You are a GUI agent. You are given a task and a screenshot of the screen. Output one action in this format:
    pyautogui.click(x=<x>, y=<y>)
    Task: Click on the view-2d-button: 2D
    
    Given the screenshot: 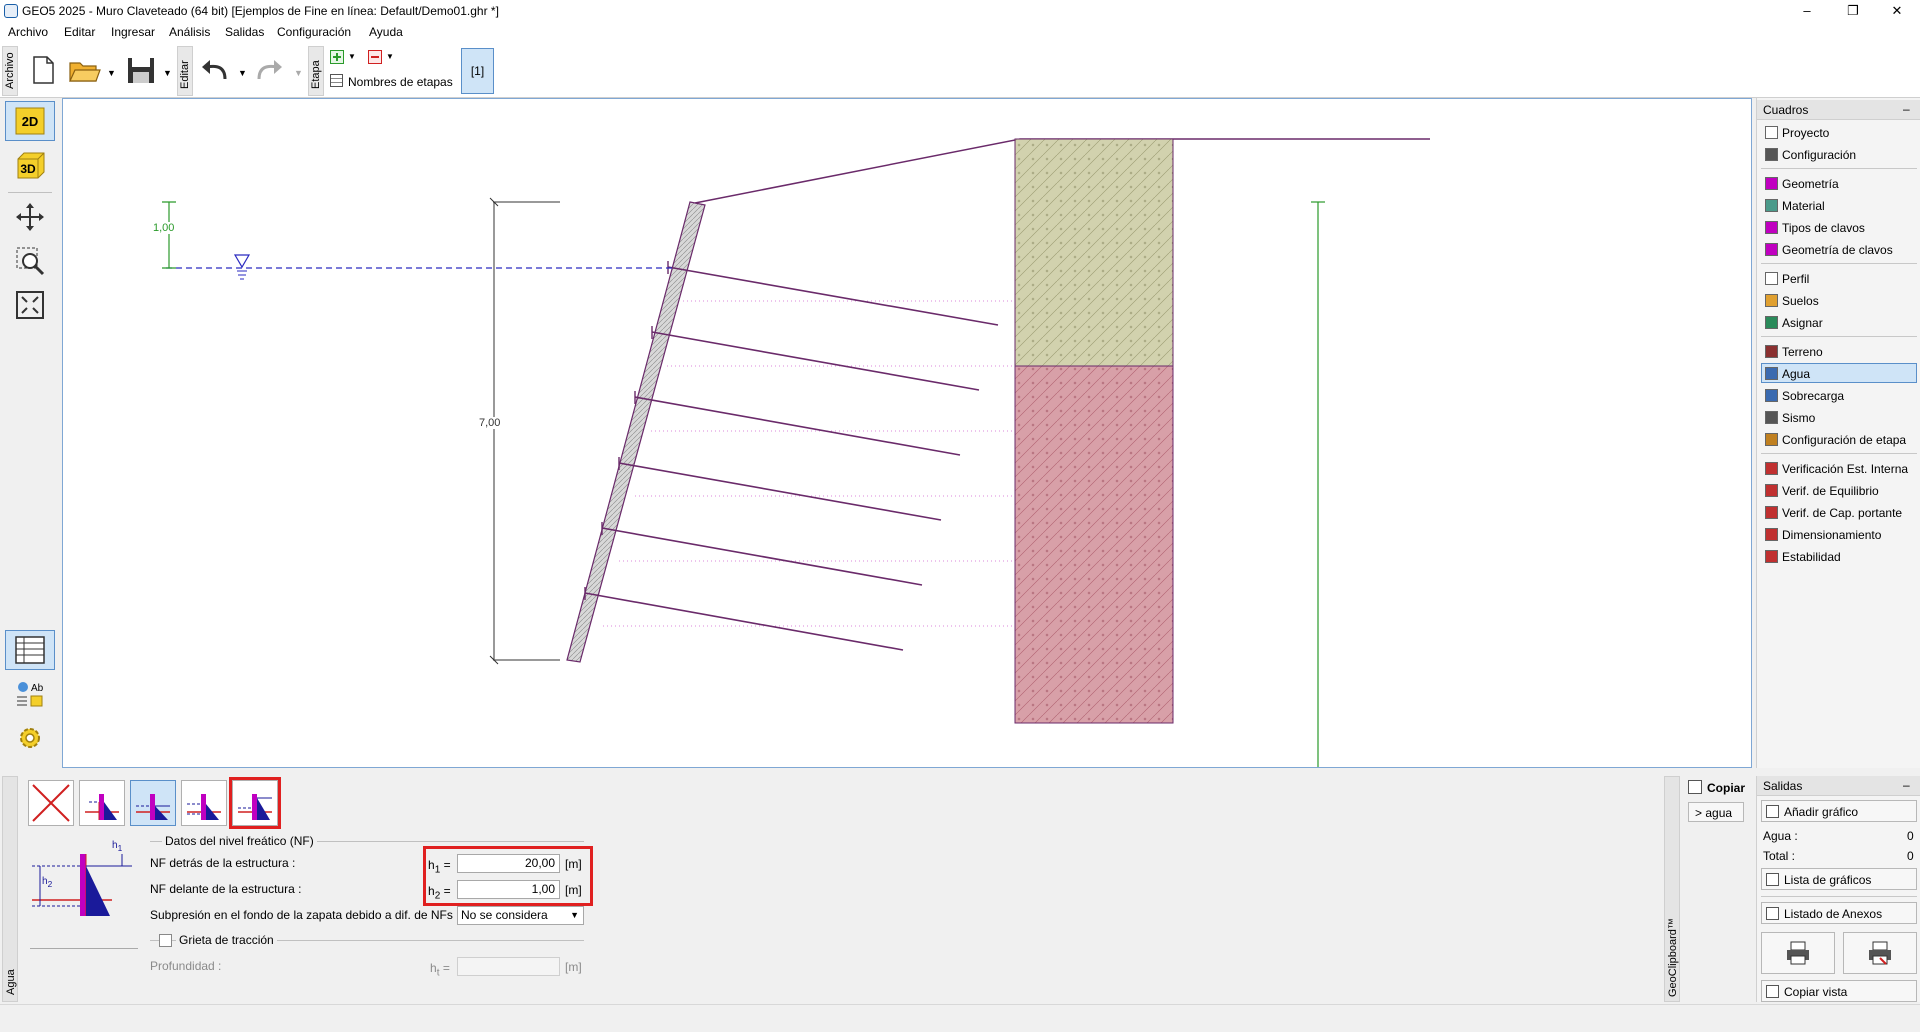 What is the action you would take?
    pyautogui.click(x=30, y=121)
    